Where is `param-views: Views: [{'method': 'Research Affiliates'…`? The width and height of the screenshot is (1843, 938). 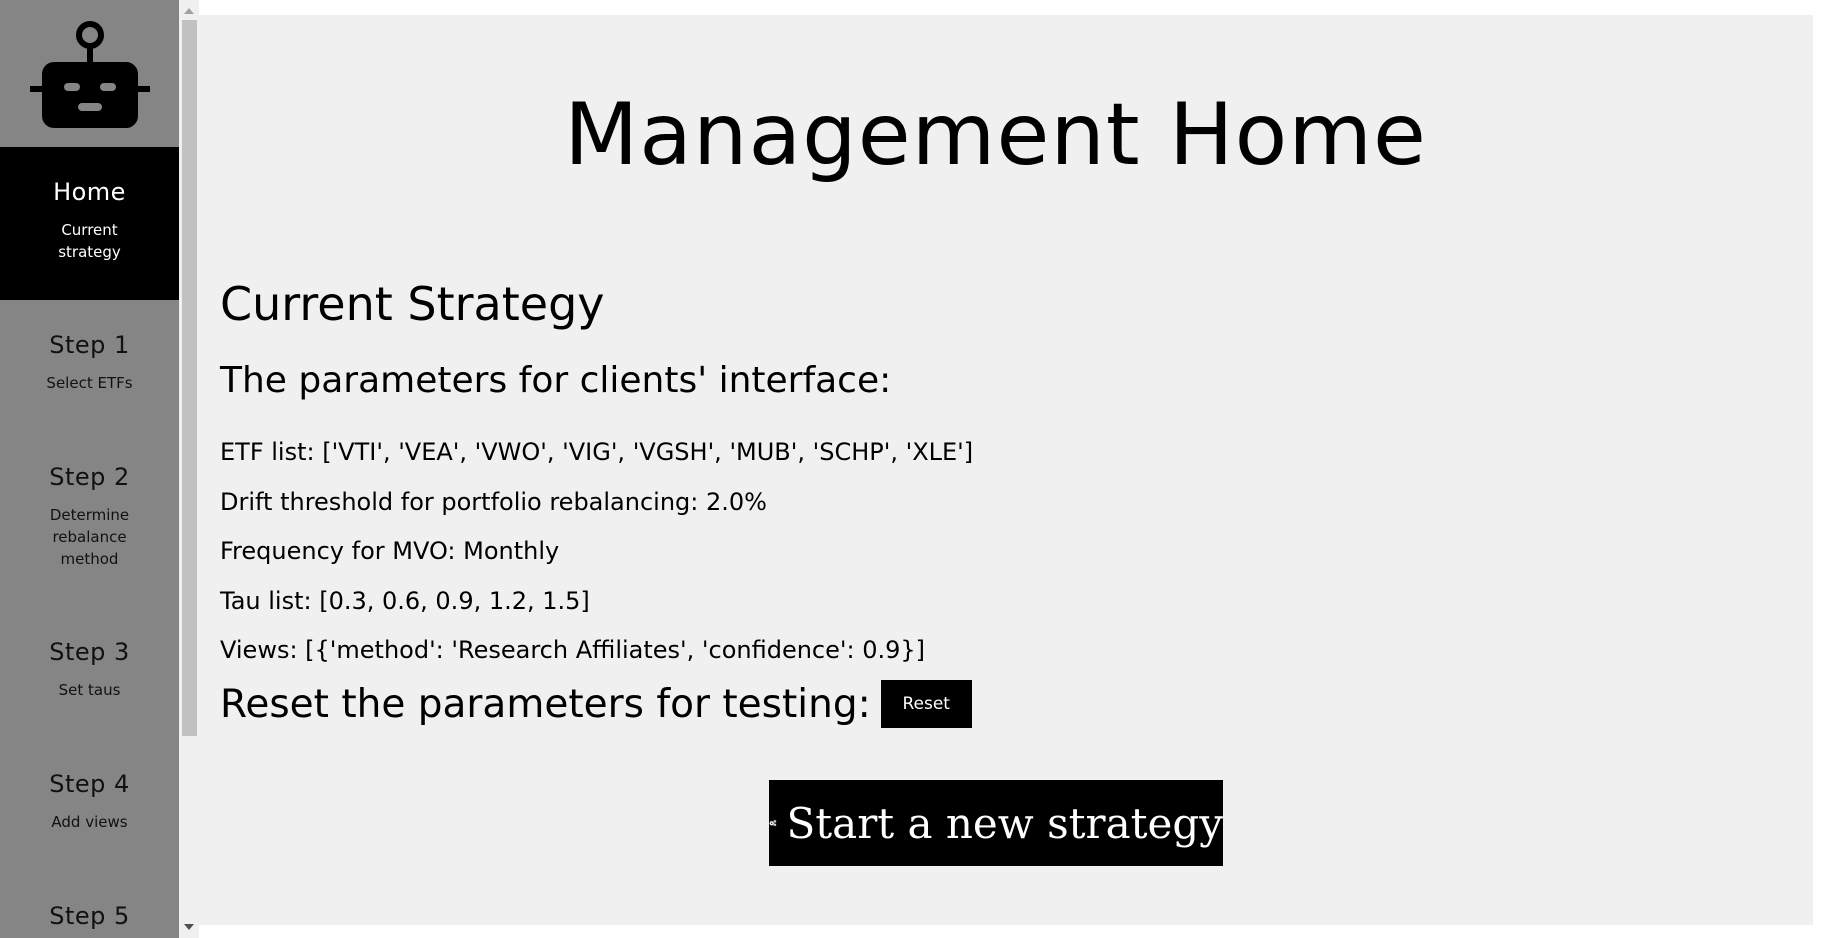 param-views: Views: [{'method': 'Research Affiliates'… is located at coordinates (572, 650).